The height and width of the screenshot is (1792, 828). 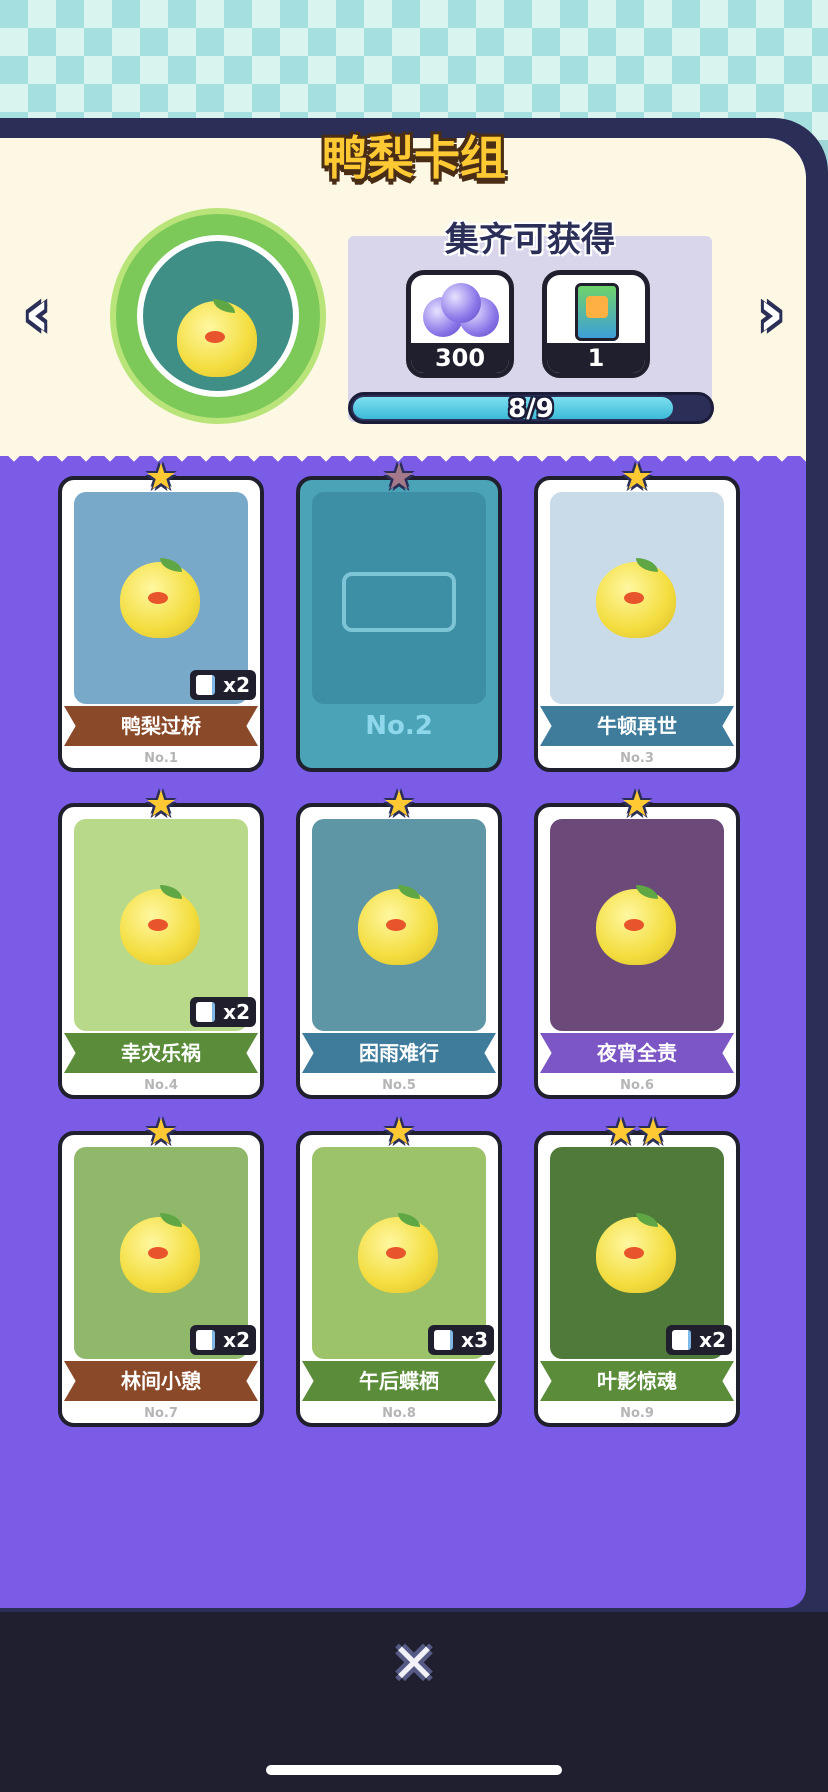 I want to click on close-icon: ✕, so click(x=414, y=1663).